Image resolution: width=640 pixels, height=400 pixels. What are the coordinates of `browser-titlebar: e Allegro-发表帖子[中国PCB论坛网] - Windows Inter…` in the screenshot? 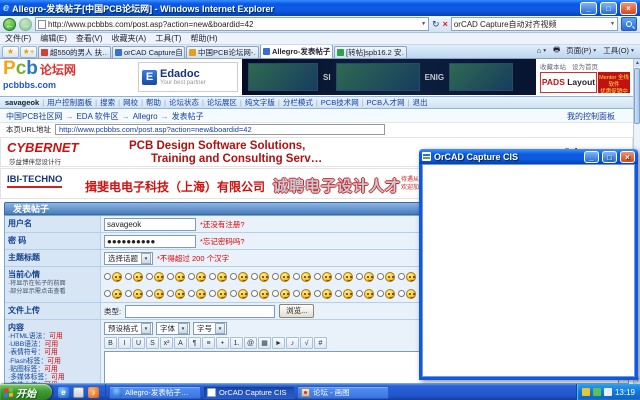 It's located at (320, 8).